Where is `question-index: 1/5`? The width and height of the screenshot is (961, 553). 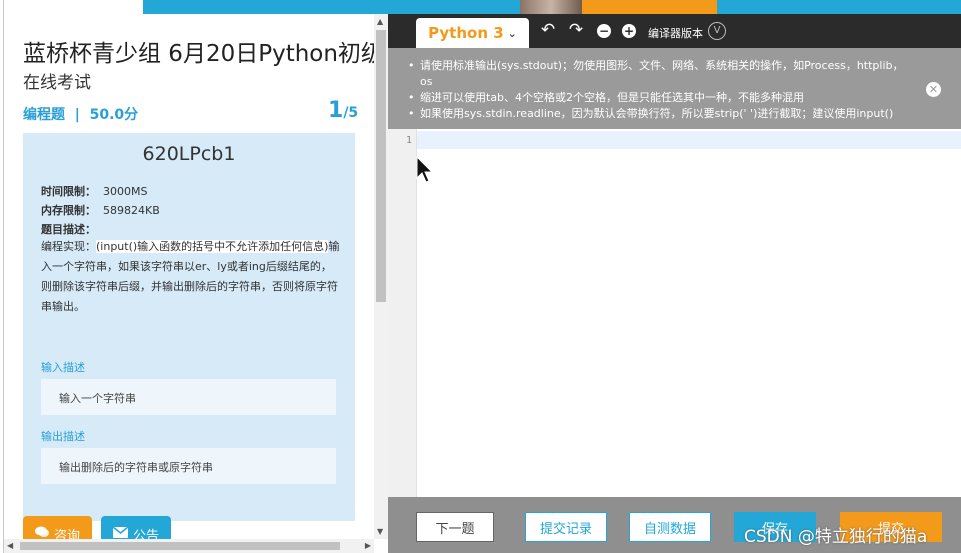
question-index: 1/5 is located at coordinates (343, 110).